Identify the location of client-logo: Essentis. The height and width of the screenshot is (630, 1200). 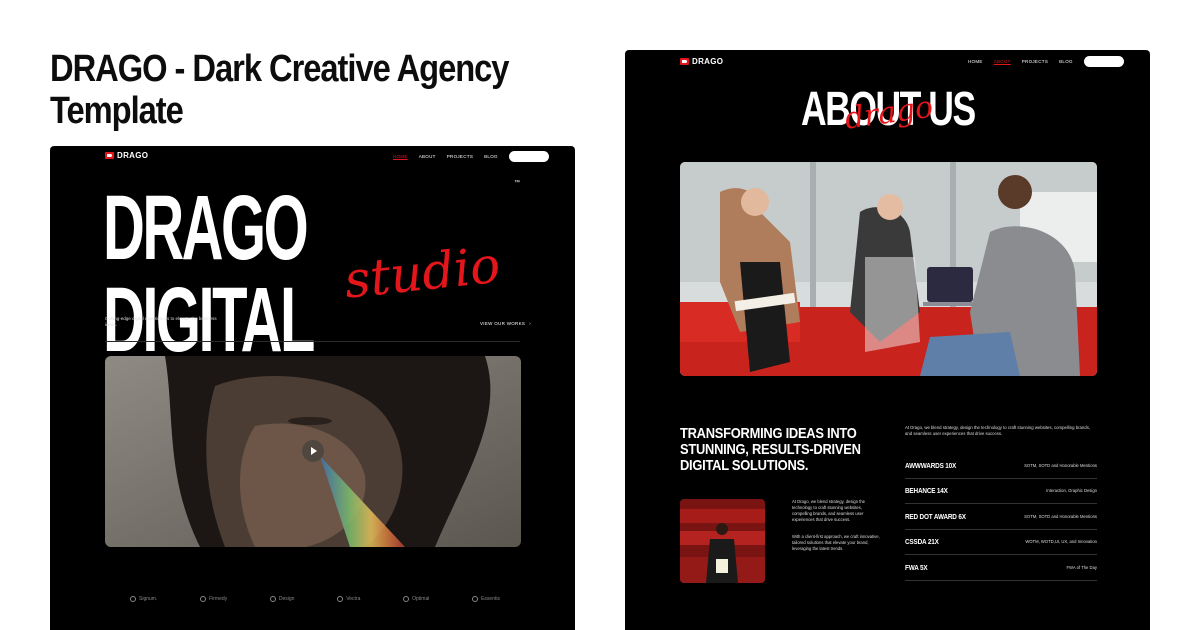
(486, 599).